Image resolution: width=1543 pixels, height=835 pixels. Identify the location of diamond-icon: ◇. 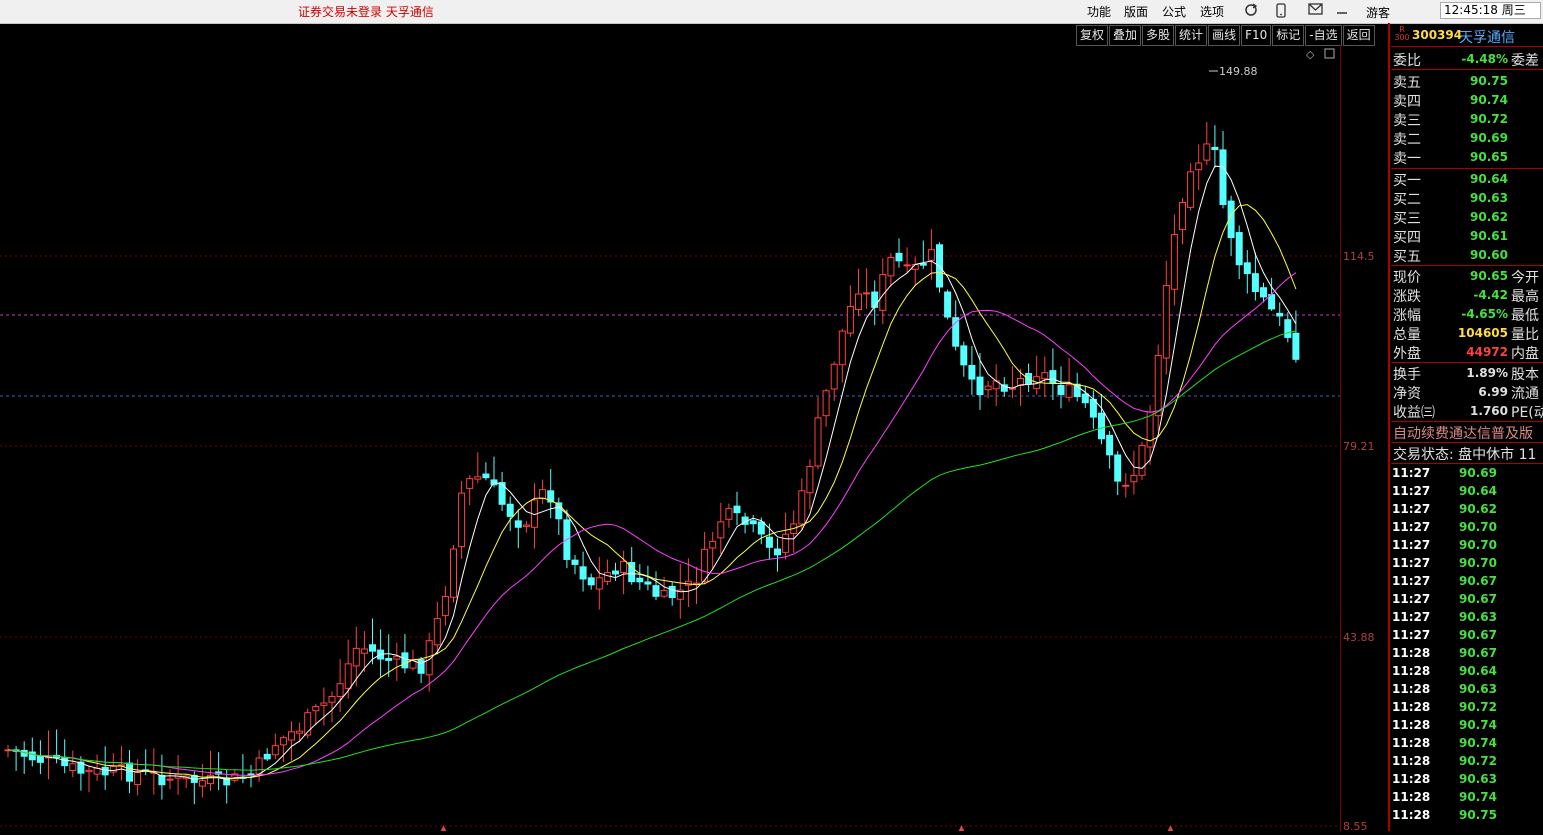
(1310, 54).